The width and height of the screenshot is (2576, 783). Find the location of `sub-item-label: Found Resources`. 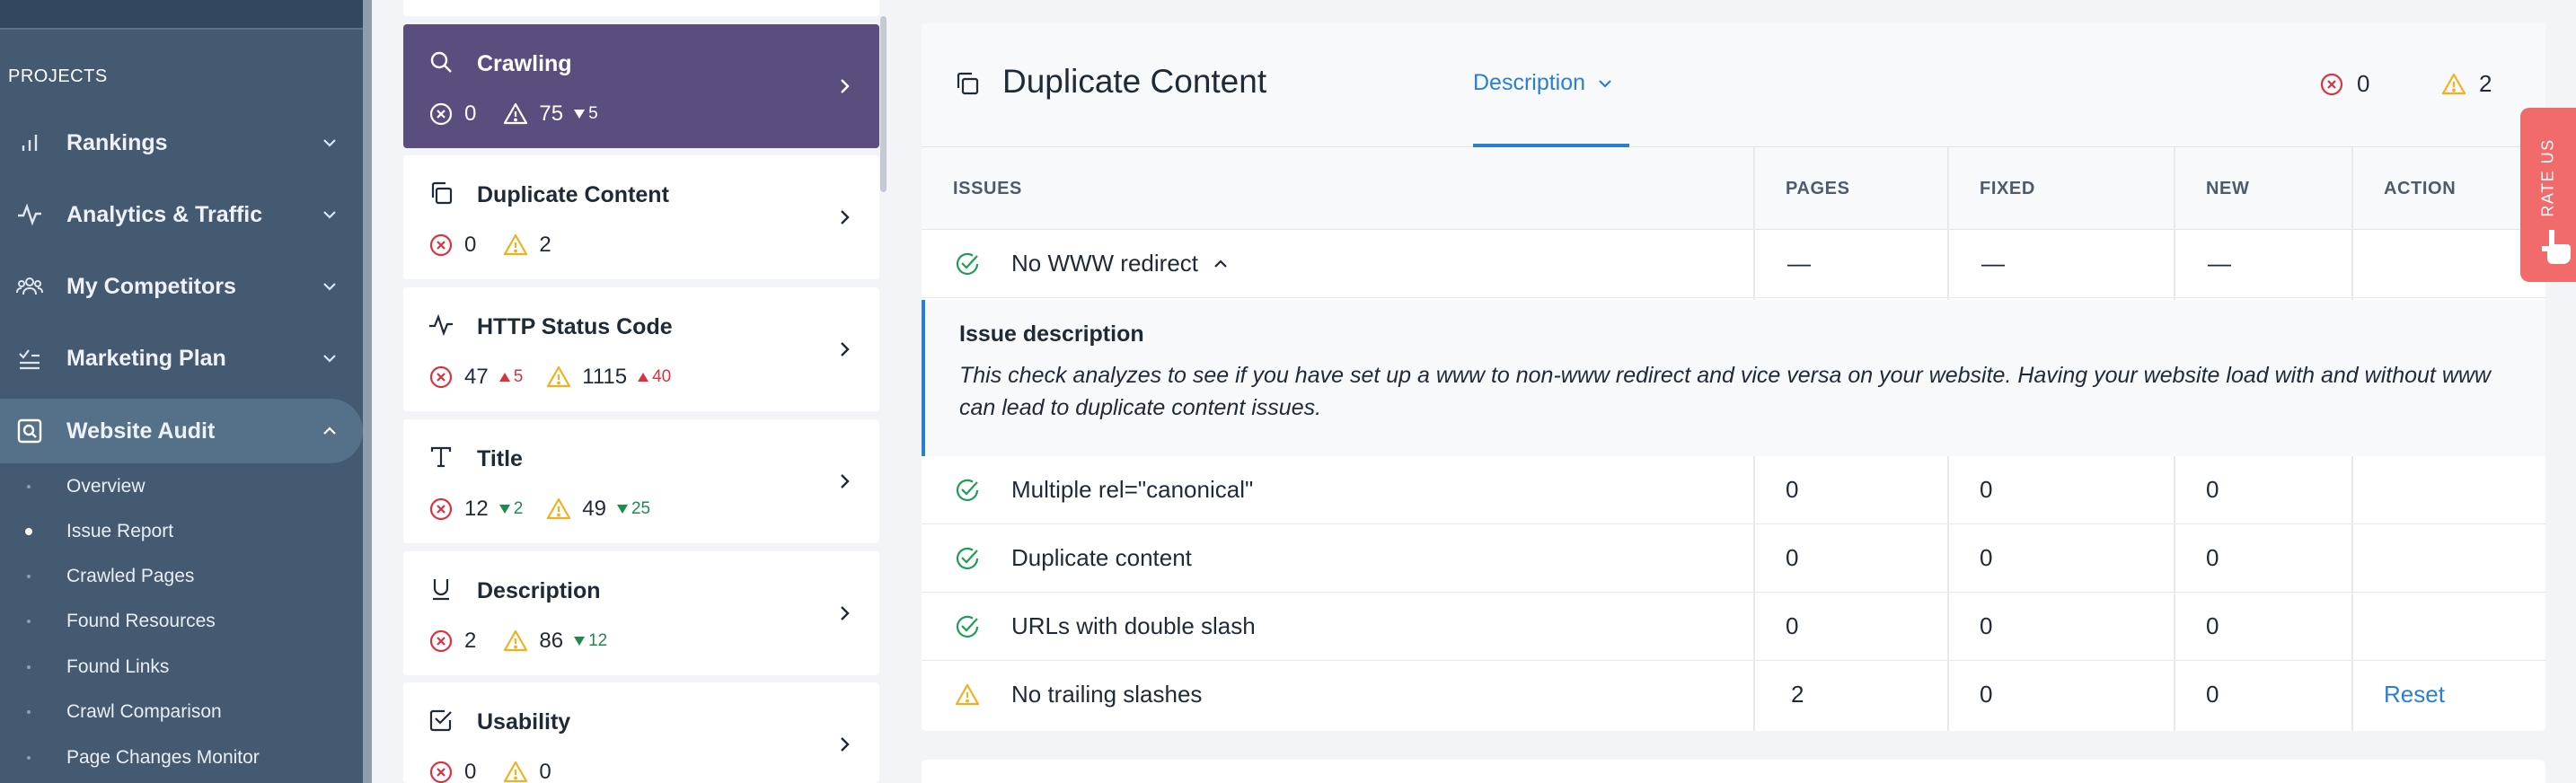

sub-item-label: Found Resources is located at coordinates (141, 621).